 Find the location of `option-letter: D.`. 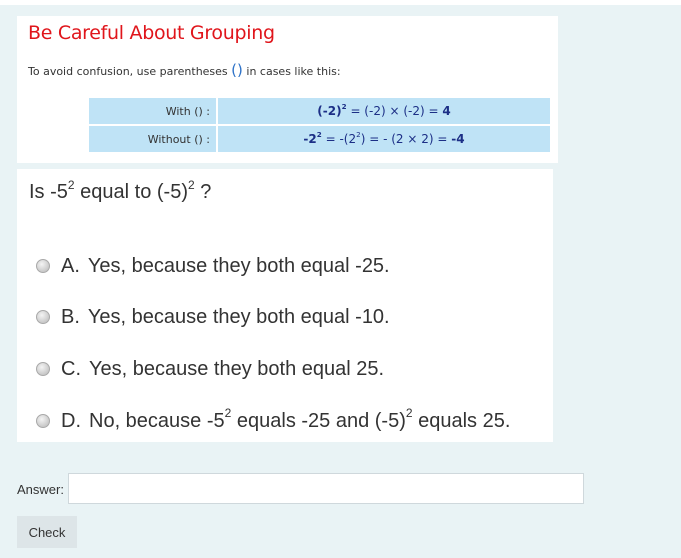

option-letter: D. is located at coordinates (71, 420).